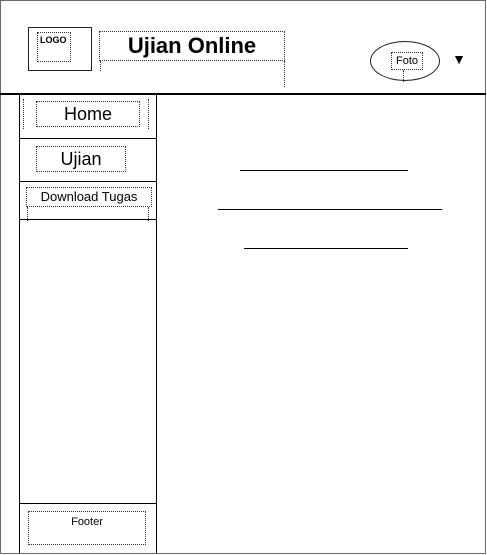 Image resolution: width=487 pixels, height=555 pixels. I want to click on home-marker-right, so click(148, 114).